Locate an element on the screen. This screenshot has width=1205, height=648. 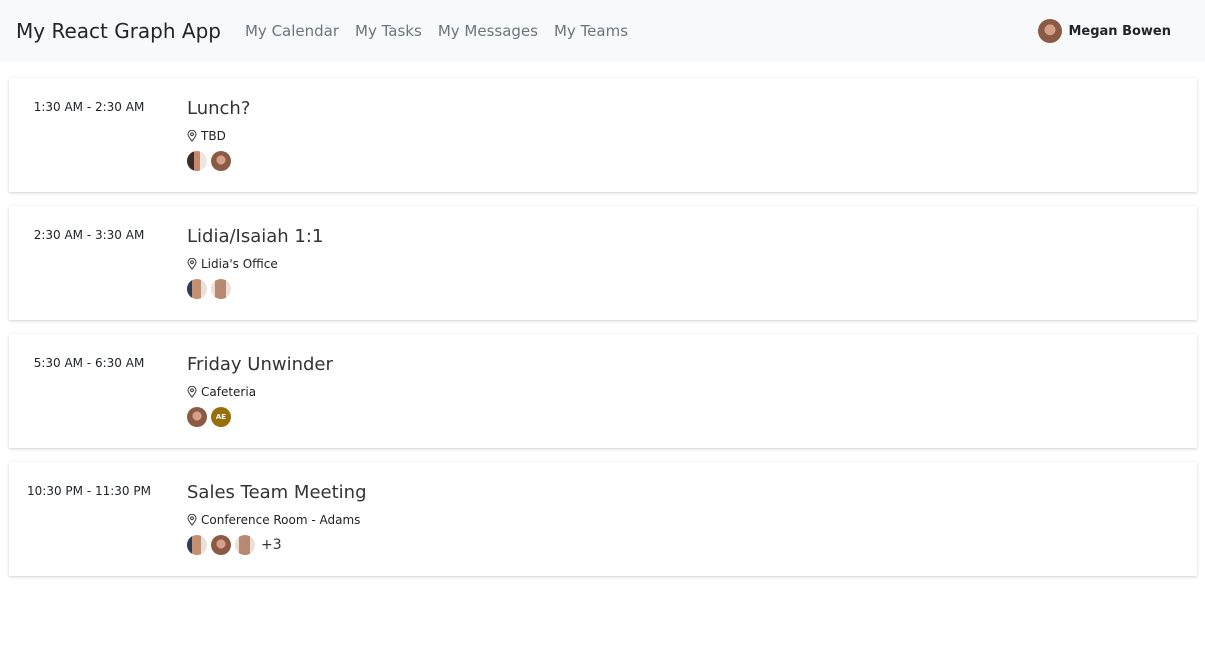
event-time: 2:30 AM - 3:30 AM is located at coordinates (89, 235).